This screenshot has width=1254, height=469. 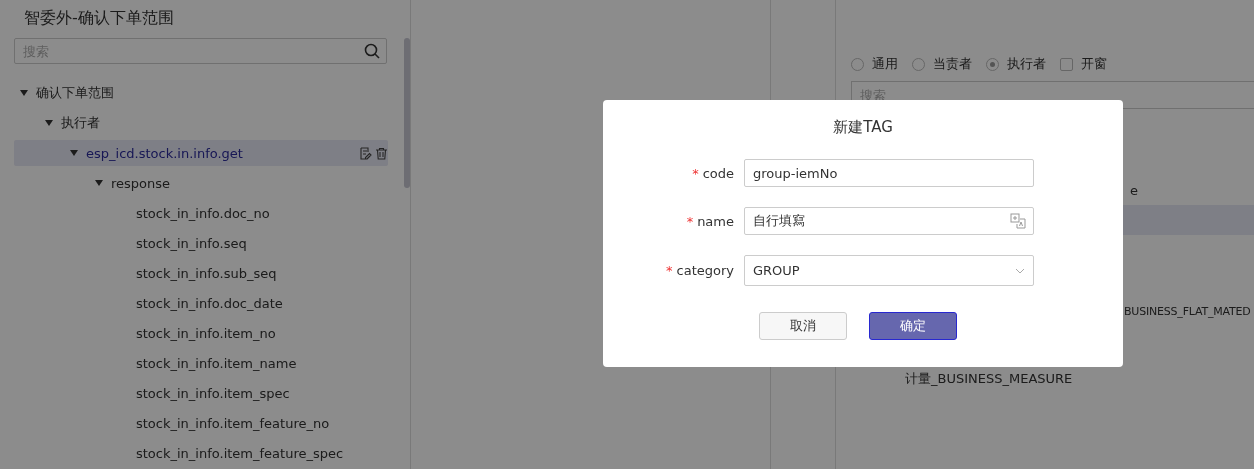 I want to click on radio-label: 通用, so click(x=885, y=64).